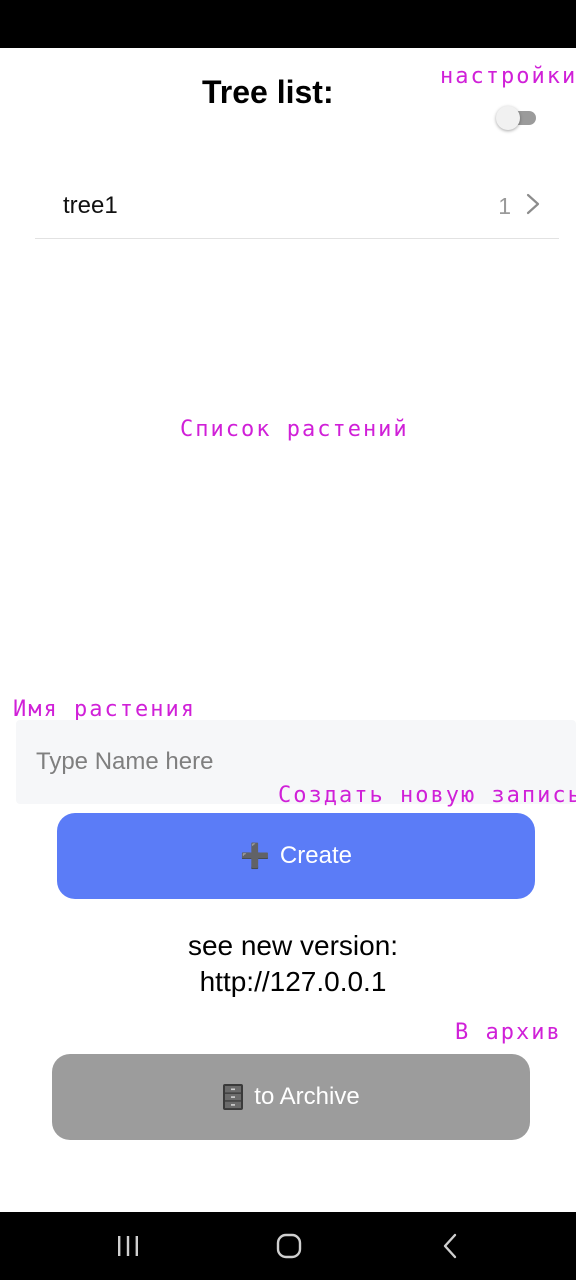 Image resolution: width=576 pixels, height=1280 pixels. I want to click on plus-icon: ➕, so click(255, 856).